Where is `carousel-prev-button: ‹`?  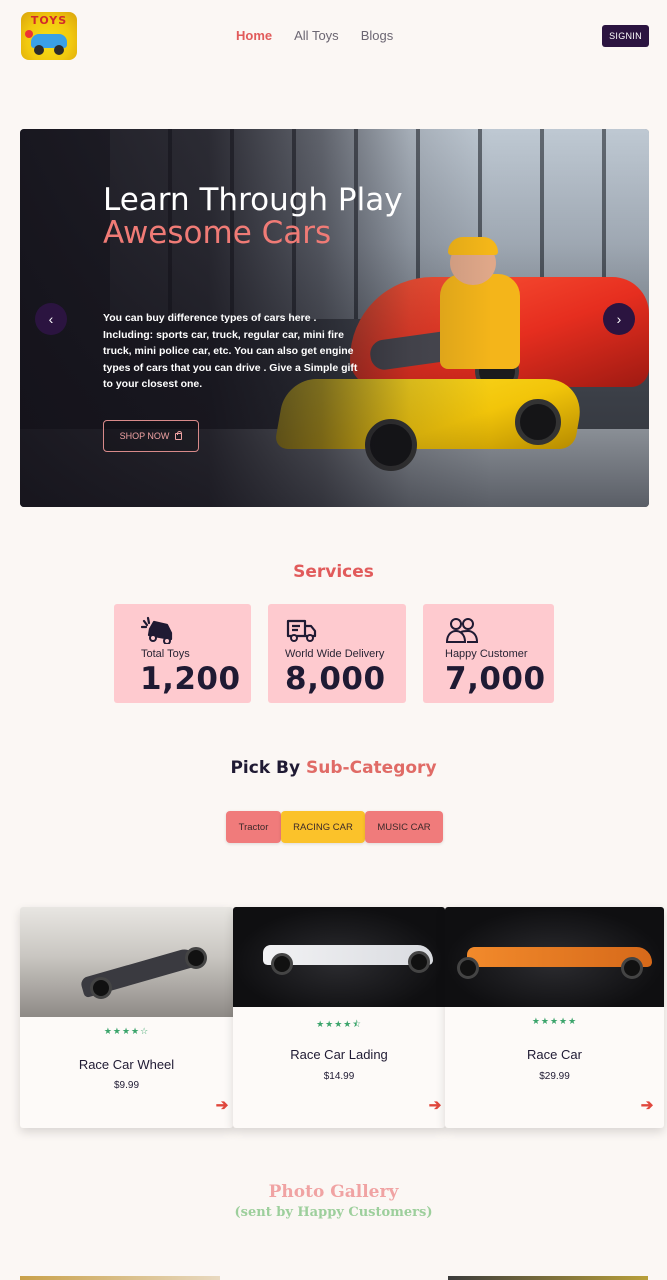
carousel-prev-button: ‹ is located at coordinates (51, 319).